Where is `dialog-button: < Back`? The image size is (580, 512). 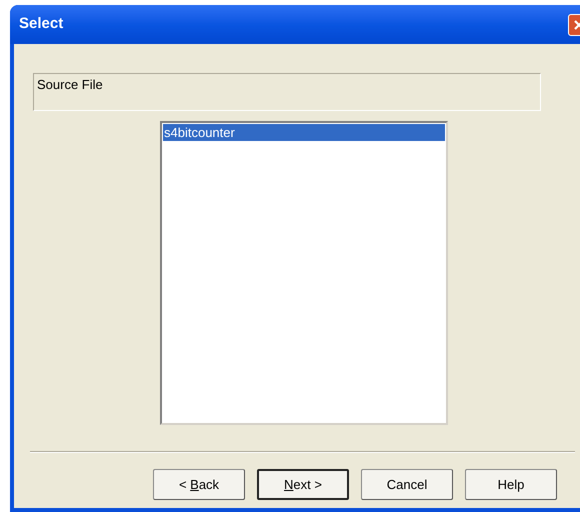 dialog-button: < Back is located at coordinates (199, 484).